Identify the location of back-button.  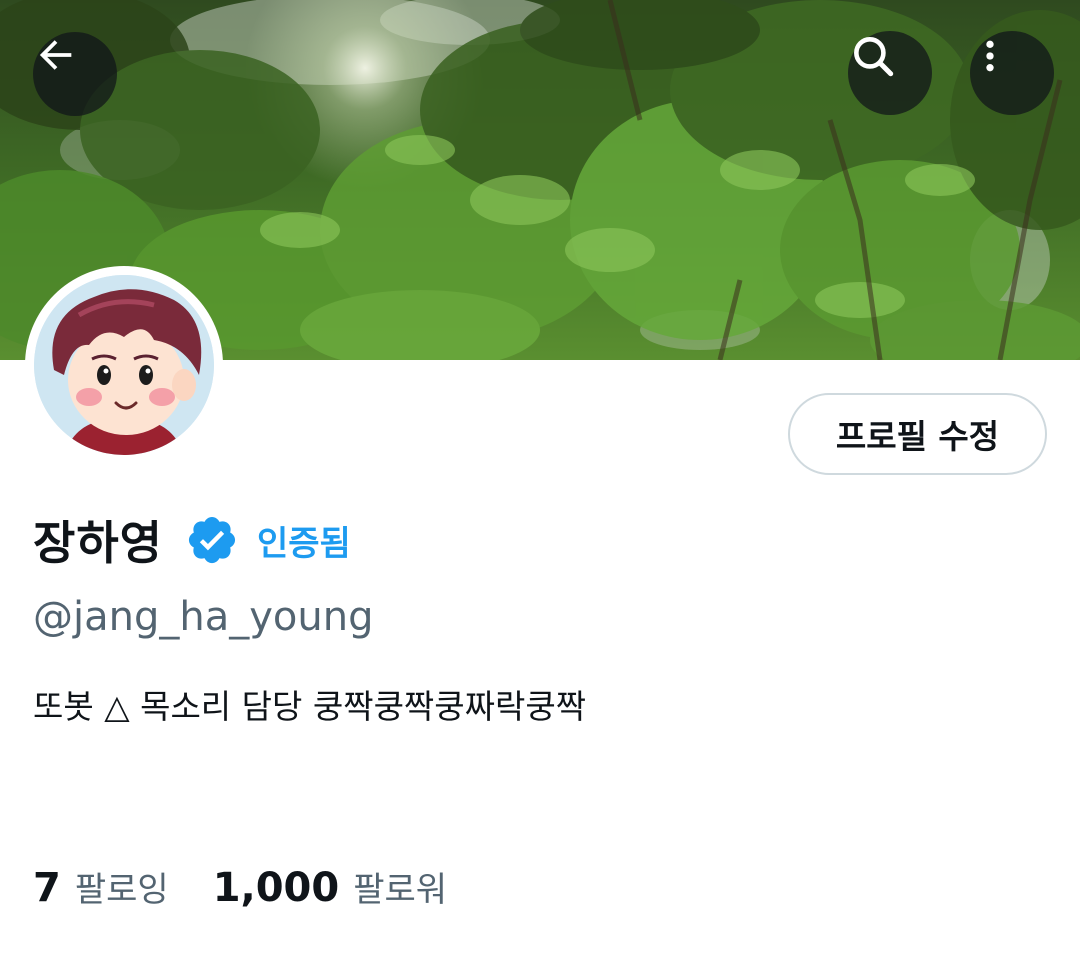
(75, 74).